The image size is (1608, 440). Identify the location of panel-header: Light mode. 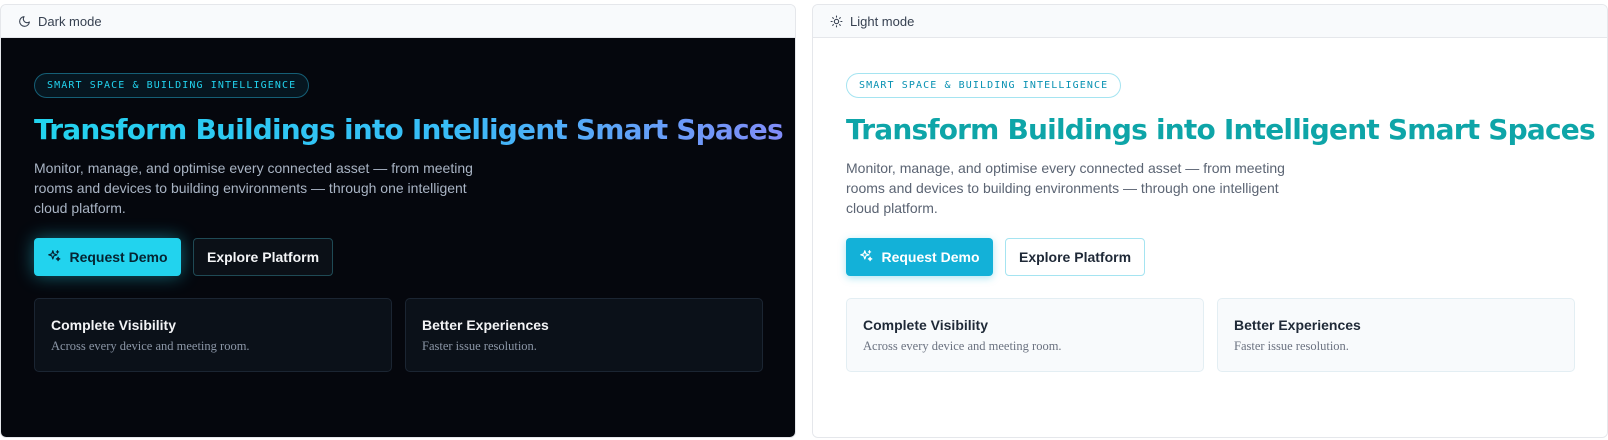
(1210, 21).